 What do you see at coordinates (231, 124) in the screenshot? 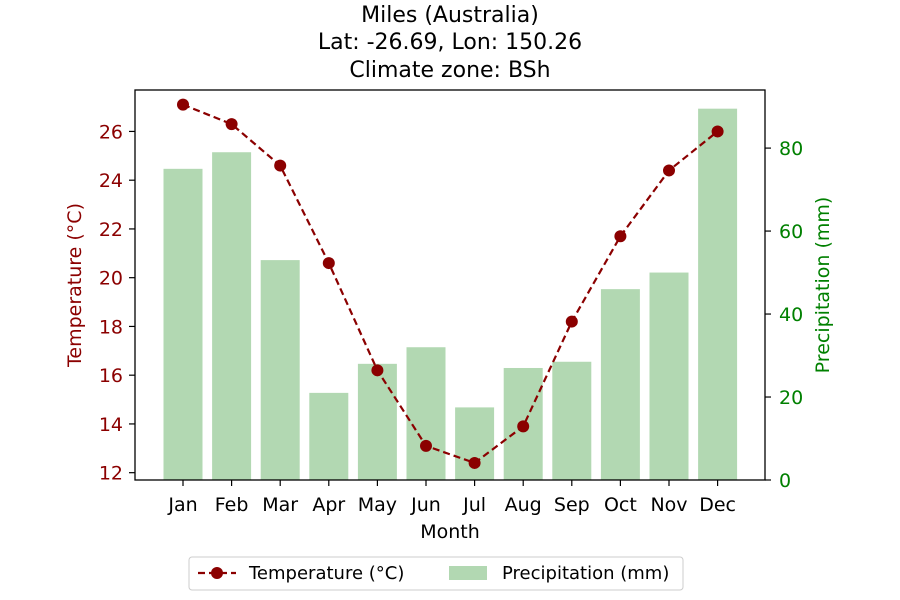
I see `temperature-point-feb` at bounding box center [231, 124].